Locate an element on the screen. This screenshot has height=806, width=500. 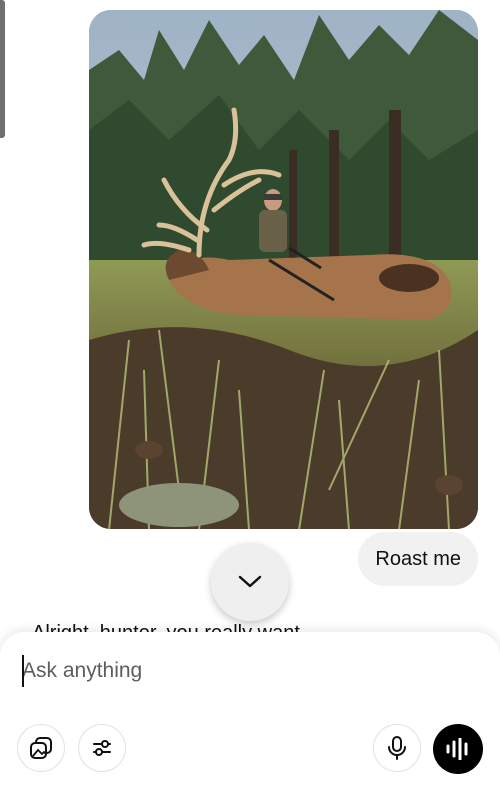
voice-waveform-icon is located at coordinates (457, 749).